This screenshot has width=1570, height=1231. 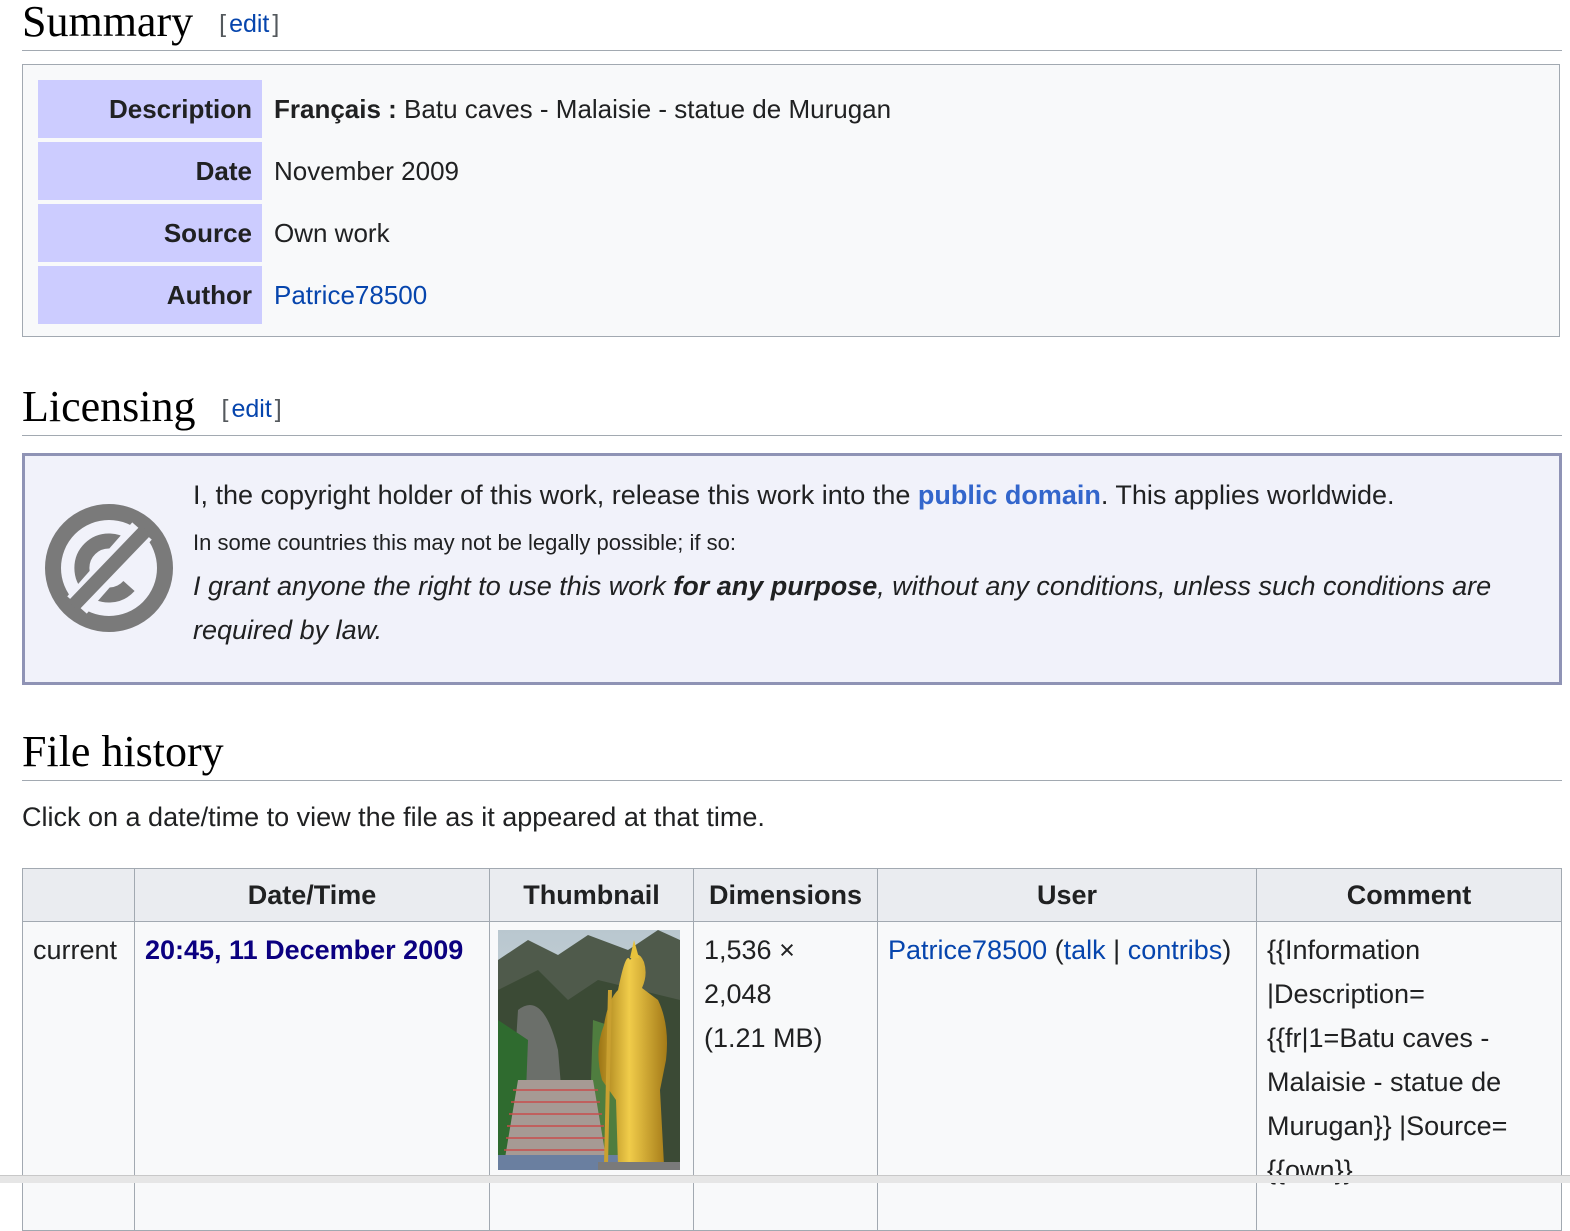 What do you see at coordinates (332, 233) in the screenshot?
I see `info-value-source: Own work` at bounding box center [332, 233].